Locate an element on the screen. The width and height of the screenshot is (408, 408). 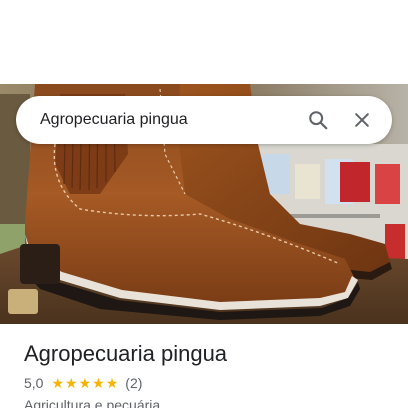
place-title: Agropecuaria pingua is located at coordinates (126, 353).